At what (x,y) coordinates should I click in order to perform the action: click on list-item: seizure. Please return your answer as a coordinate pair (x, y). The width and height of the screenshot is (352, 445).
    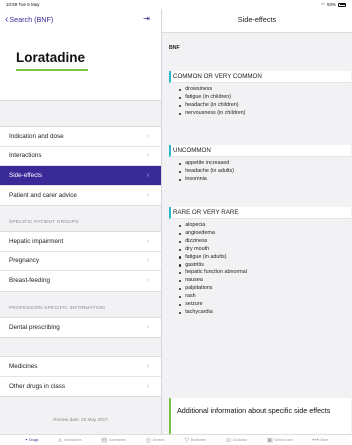
    Looking at the image, I should click on (265, 305).